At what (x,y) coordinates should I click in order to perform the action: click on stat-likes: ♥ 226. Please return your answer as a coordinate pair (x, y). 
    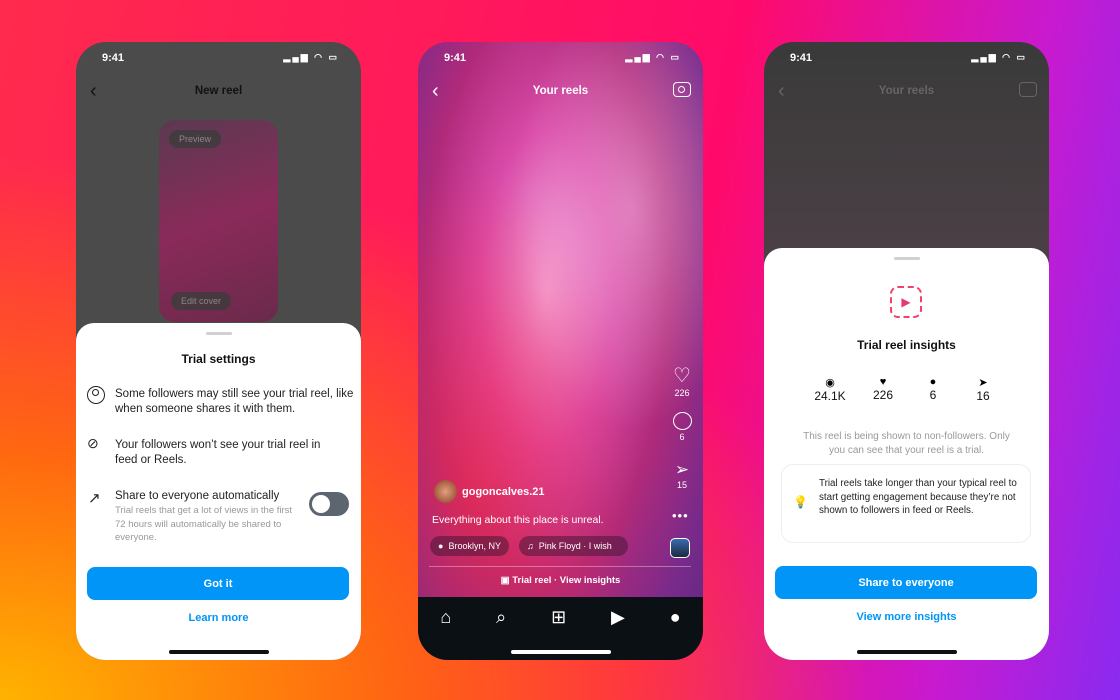
    Looking at the image, I should click on (883, 389).